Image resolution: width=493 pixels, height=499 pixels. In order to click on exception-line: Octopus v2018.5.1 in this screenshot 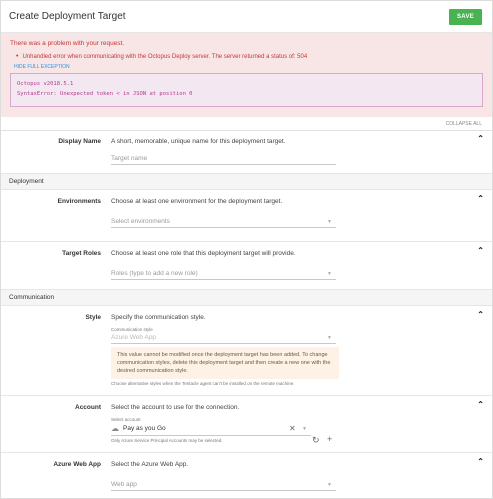, I will do `click(45, 84)`.